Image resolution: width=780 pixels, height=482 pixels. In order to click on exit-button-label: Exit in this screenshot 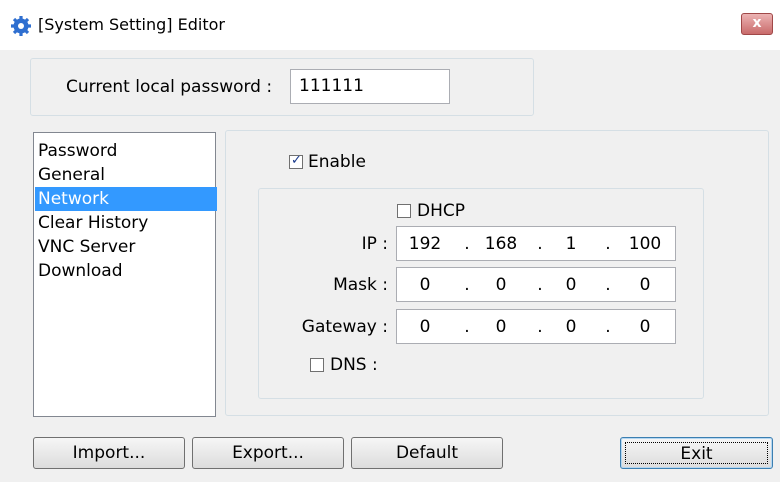, I will do `click(696, 453)`.